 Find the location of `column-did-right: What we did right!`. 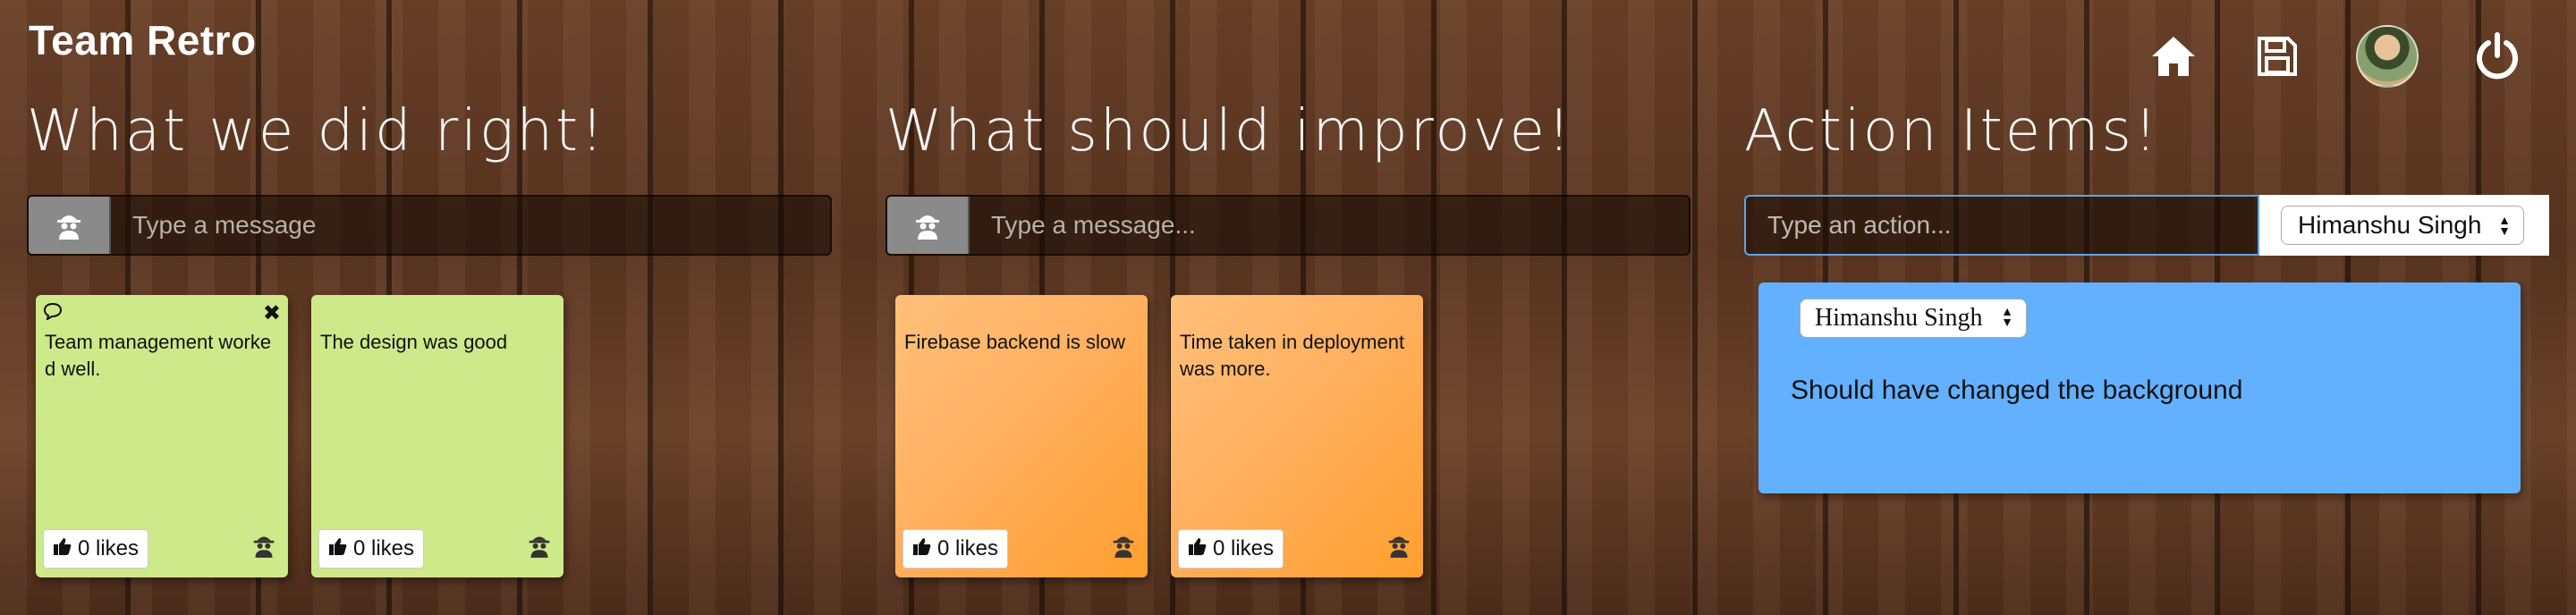

column-did-right: What we did right! is located at coordinates (429, 177).